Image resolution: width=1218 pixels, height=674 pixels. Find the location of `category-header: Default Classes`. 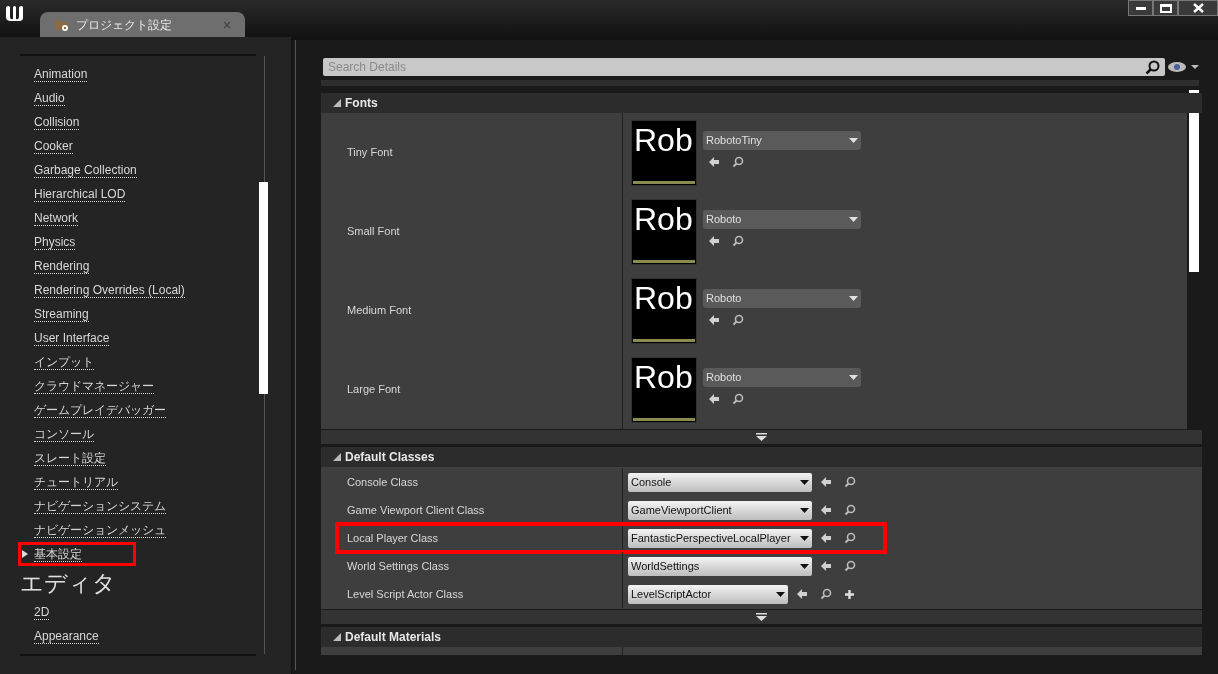

category-header: Default Classes is located at coordinates (390, 457).